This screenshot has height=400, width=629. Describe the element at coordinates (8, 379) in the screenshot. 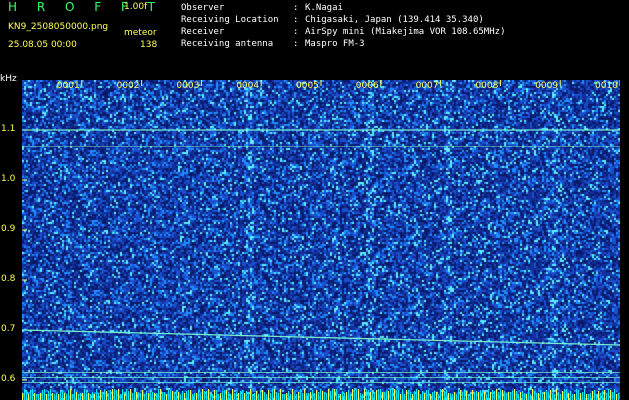

I see `y-tick-label: 0.6` at that location.